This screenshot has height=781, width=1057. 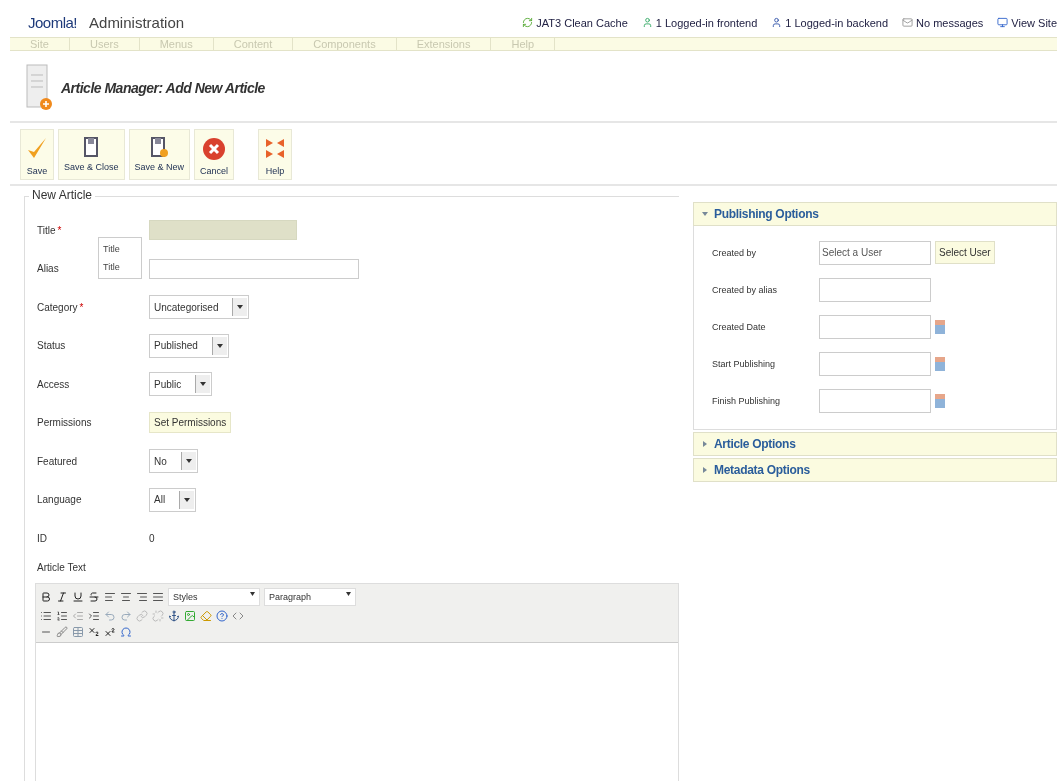 I want to click on eraser-icon, so click(x=206, y=615).